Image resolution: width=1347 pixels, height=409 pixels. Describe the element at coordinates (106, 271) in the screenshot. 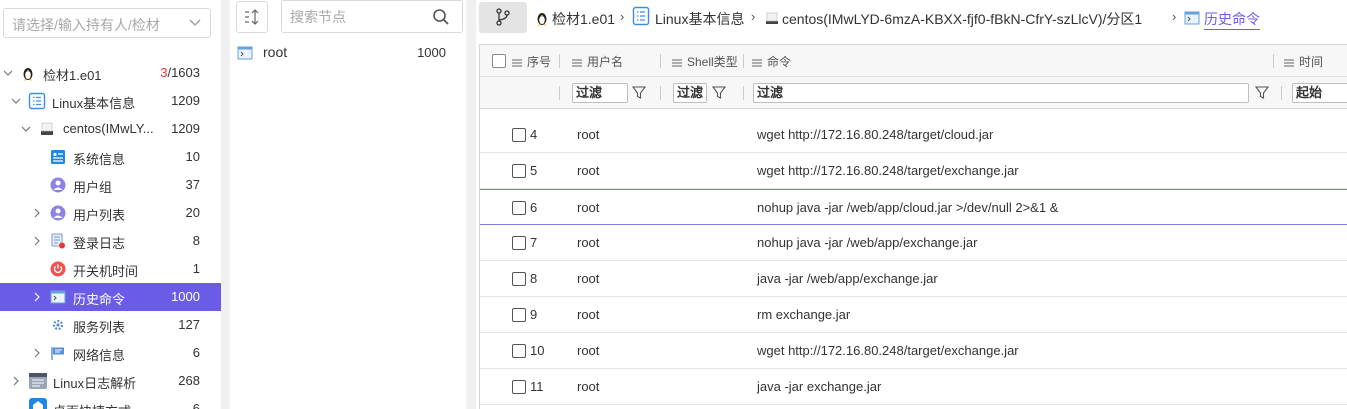

I see `tree-item-label: 开关机时间` at that location.